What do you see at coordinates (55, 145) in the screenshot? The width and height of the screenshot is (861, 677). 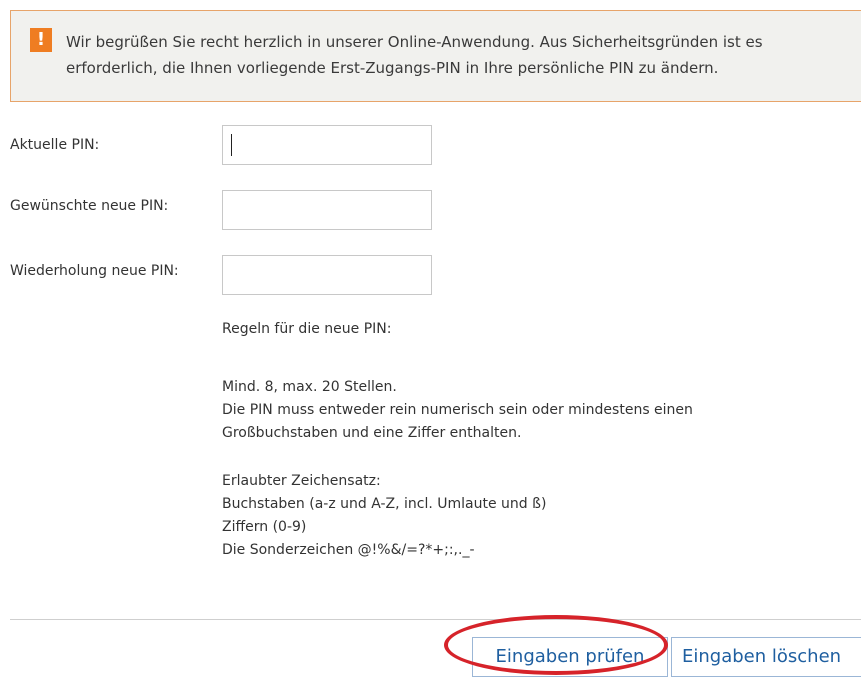 I see `current-pin-label: Aktuelle PIN:` at bounding box center [55, 145].